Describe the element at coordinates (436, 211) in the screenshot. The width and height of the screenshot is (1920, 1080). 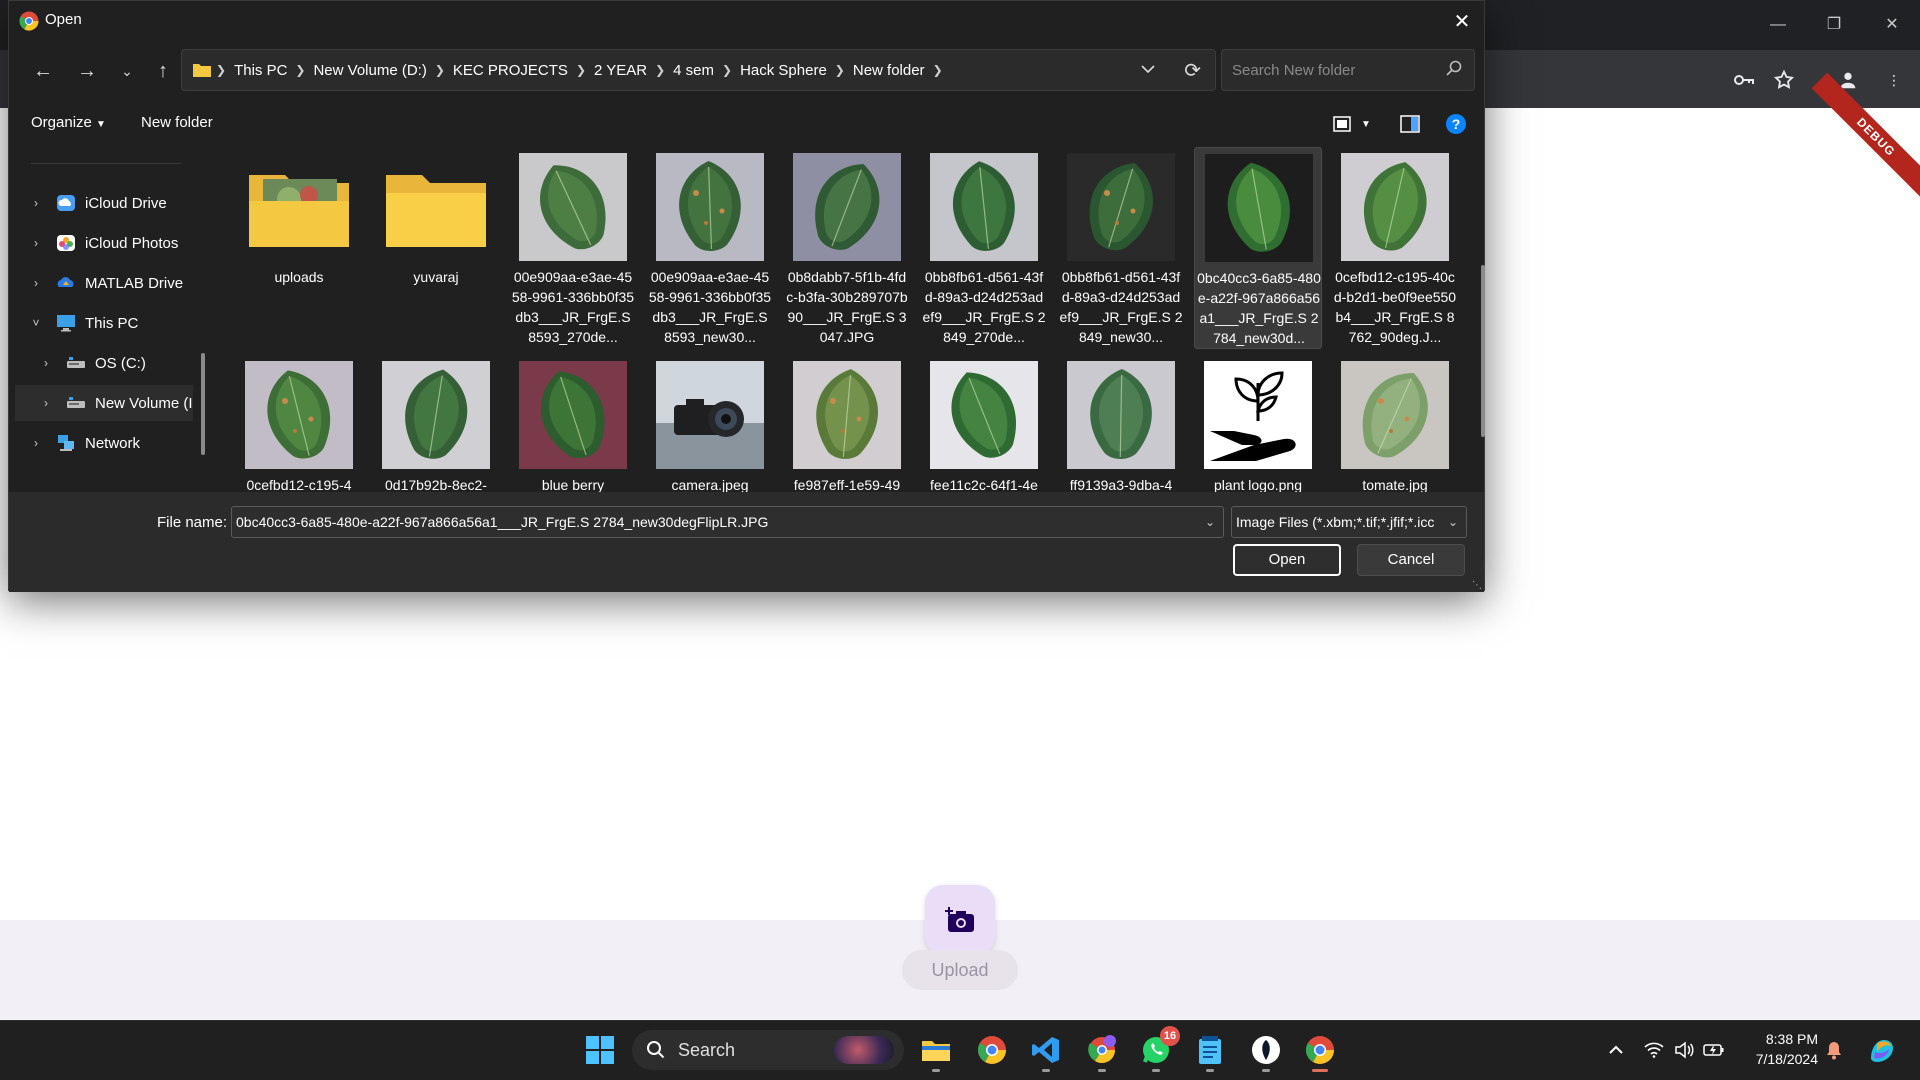
I see `folder-yuvaraj-icon` at that location.